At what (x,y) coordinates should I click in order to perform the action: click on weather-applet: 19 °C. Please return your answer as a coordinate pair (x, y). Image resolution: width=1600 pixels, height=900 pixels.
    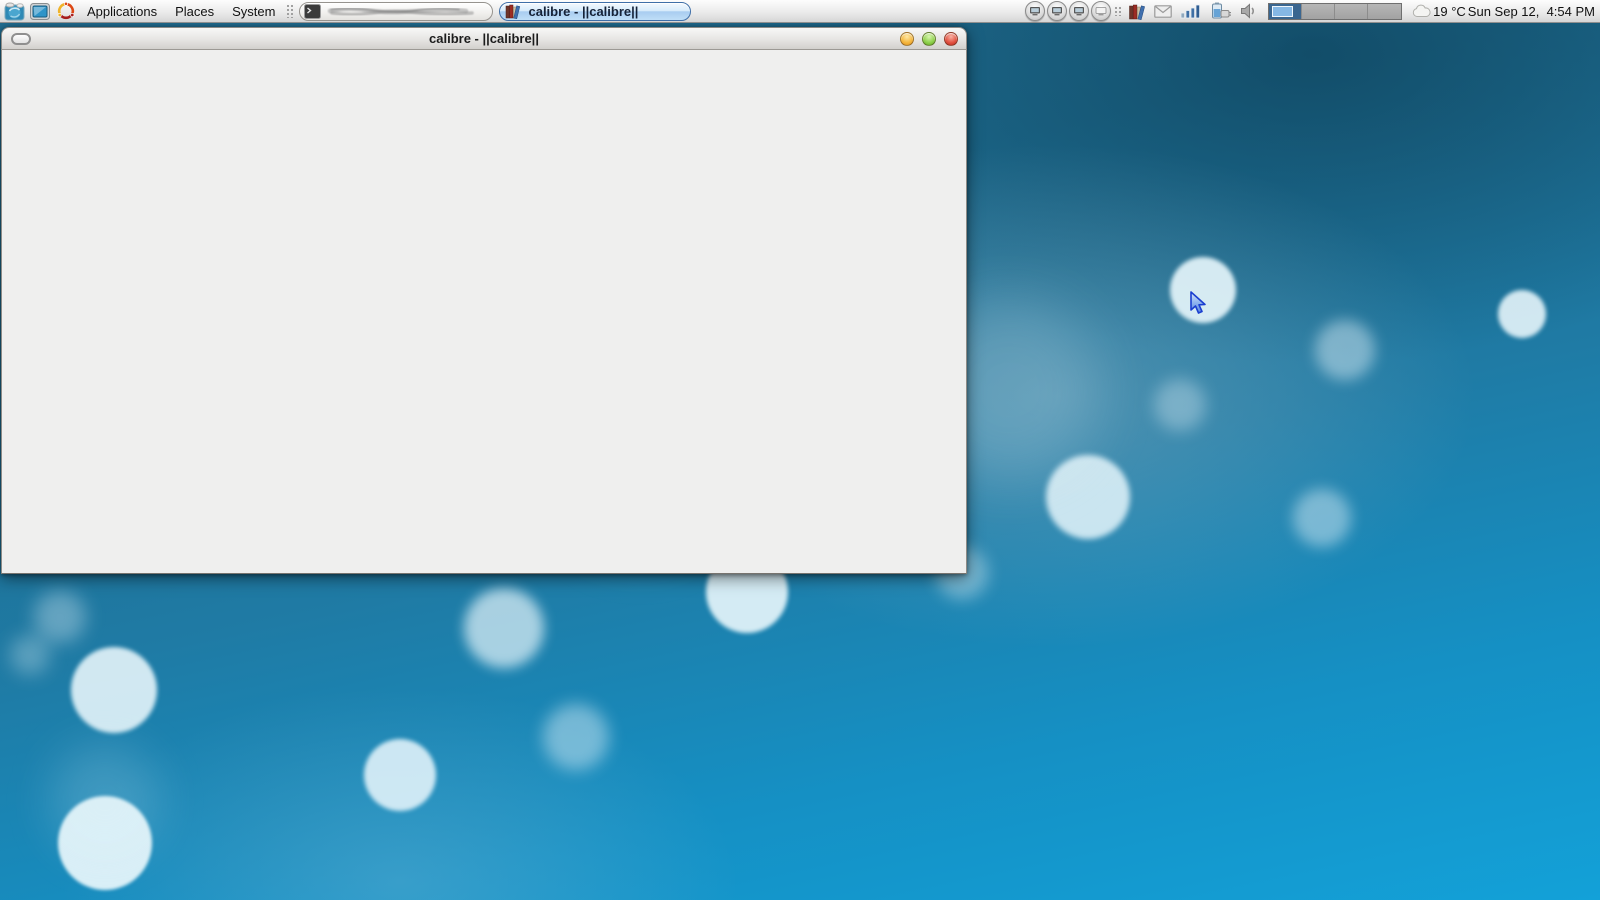
    Looking at the image, I should click on (1439, 11).